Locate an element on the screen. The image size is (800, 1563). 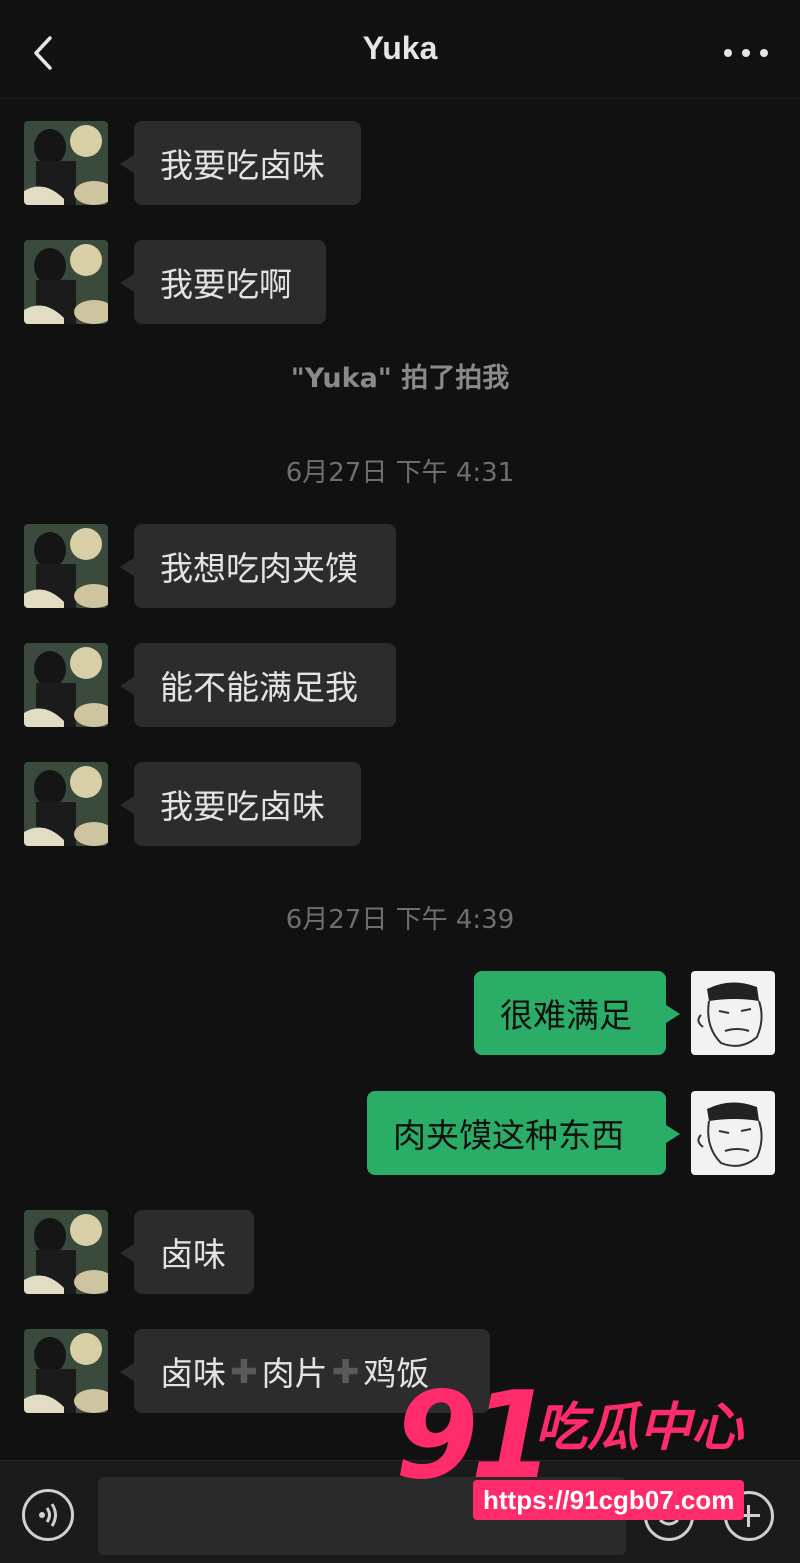
timestamp: 6月27日 下午 4:39 is located at coordinates (400, 920).